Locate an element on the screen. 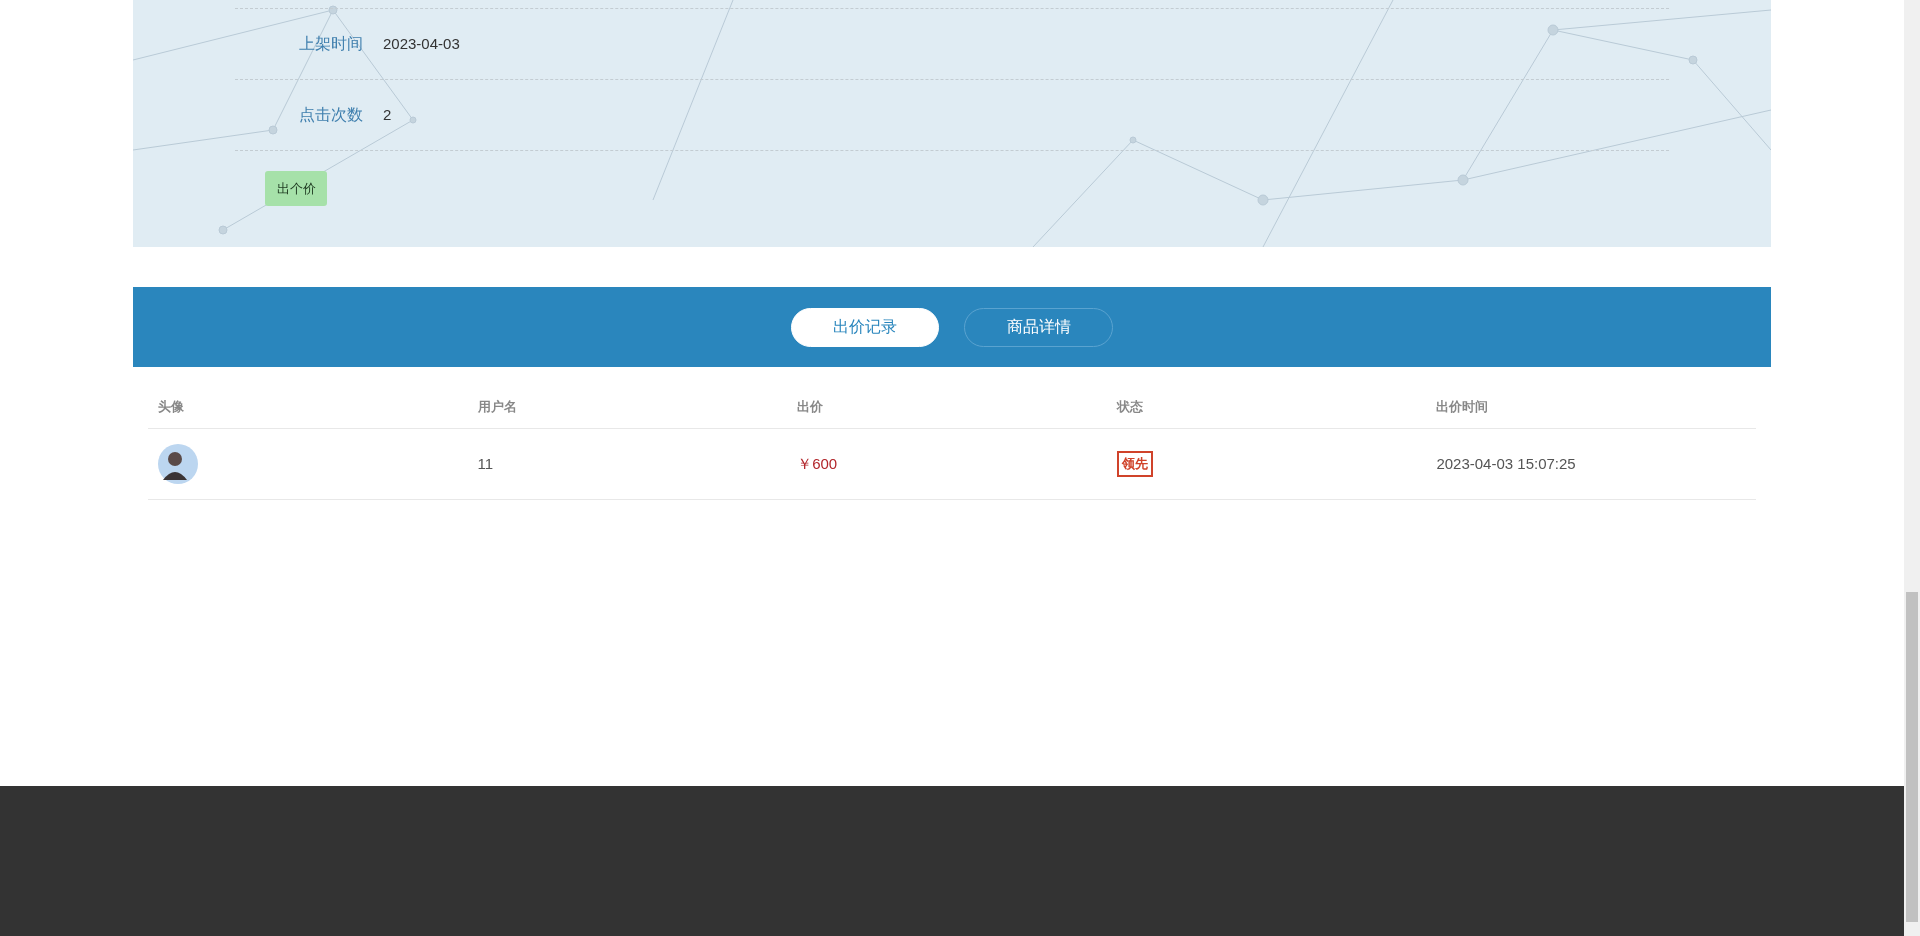 The width and height of the screenshot is (1920, 936). column-header: 用户名 is located at coordinates (497, 406).